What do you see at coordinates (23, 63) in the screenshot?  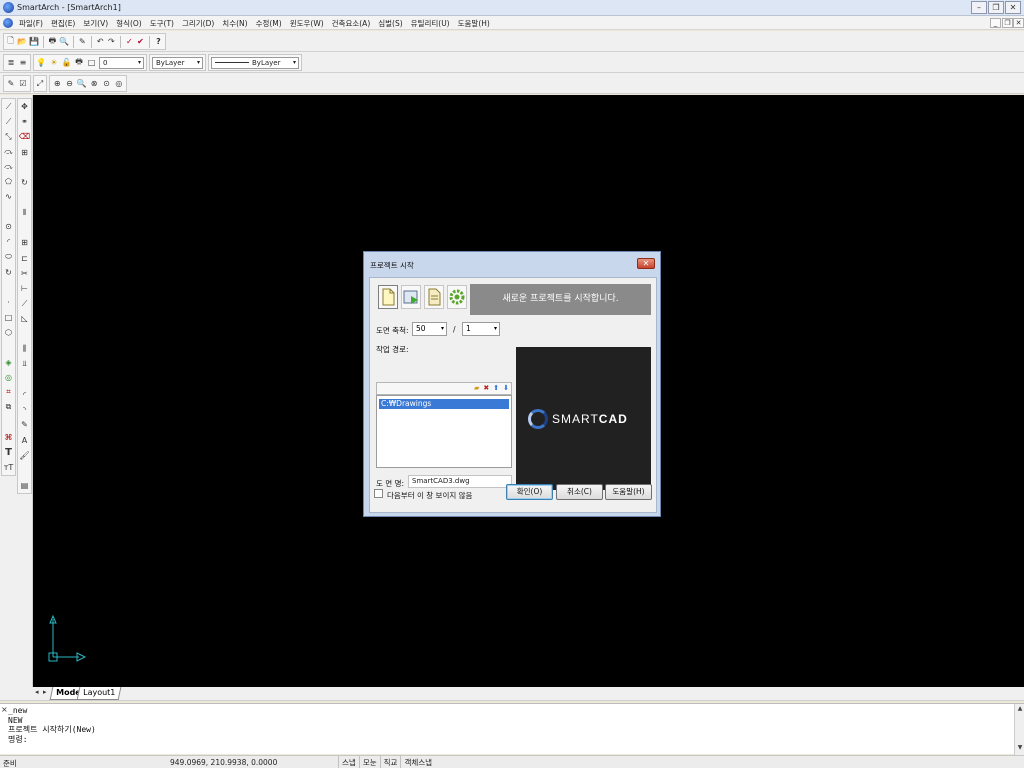 I see `layer-previous-icon: ≡` at bounding box center [23, 63].